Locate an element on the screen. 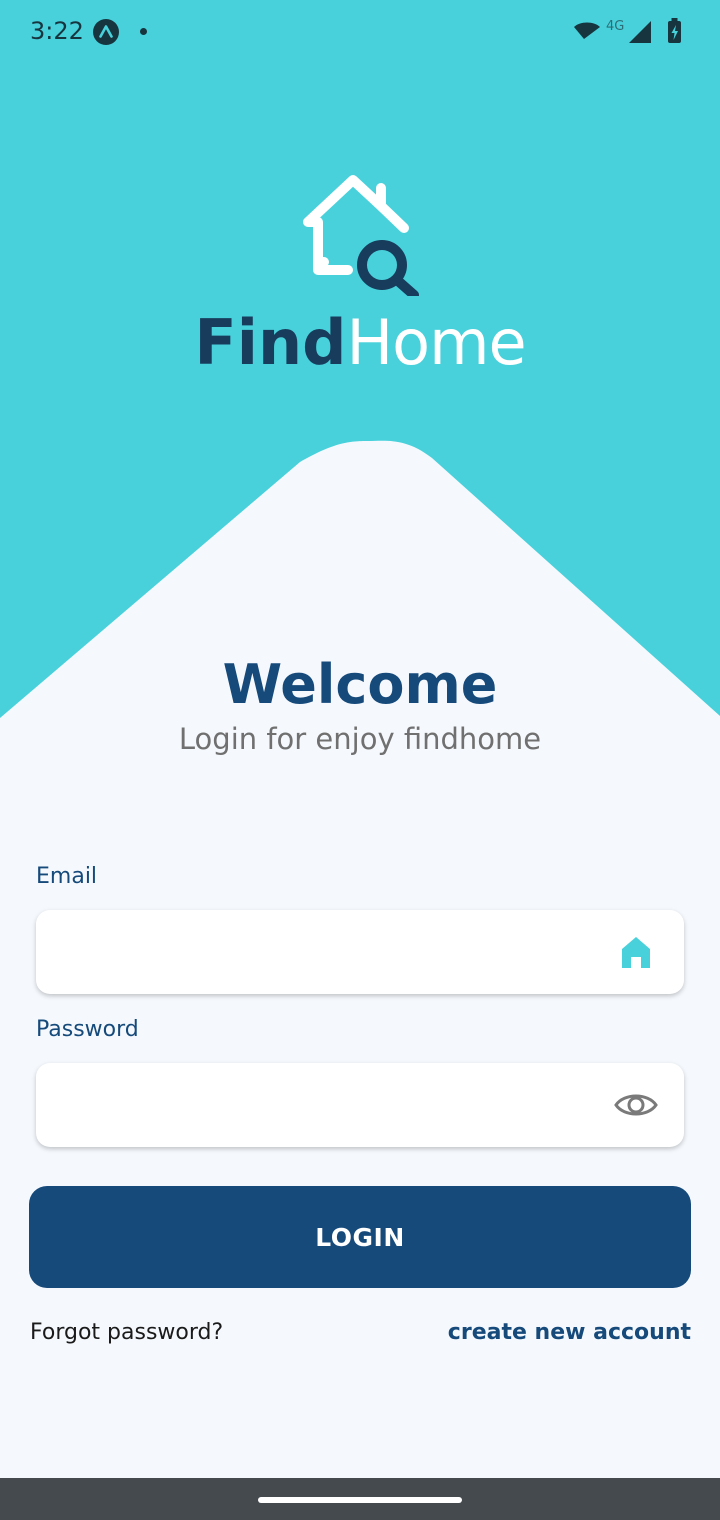 This screenshot has height=1520, width=720. home-gesture-handle is located at coordinates (360, 1500).